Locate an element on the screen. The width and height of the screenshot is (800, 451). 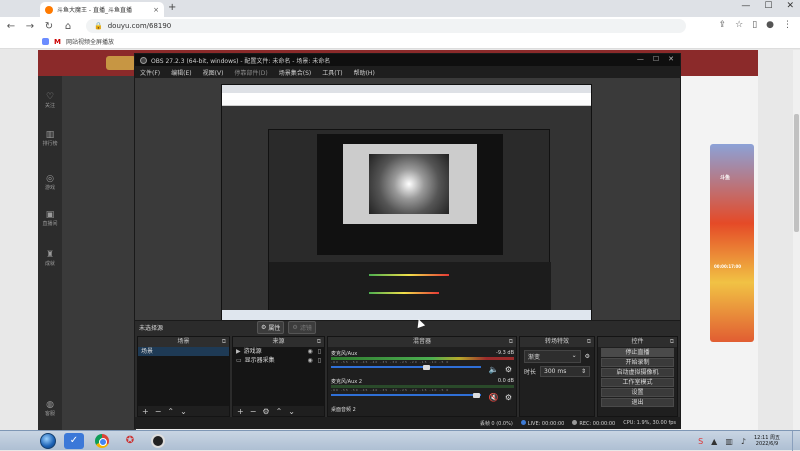
source-item: ▶ 游戏源 ◉ ▯ is located at coordinates (278, 351).